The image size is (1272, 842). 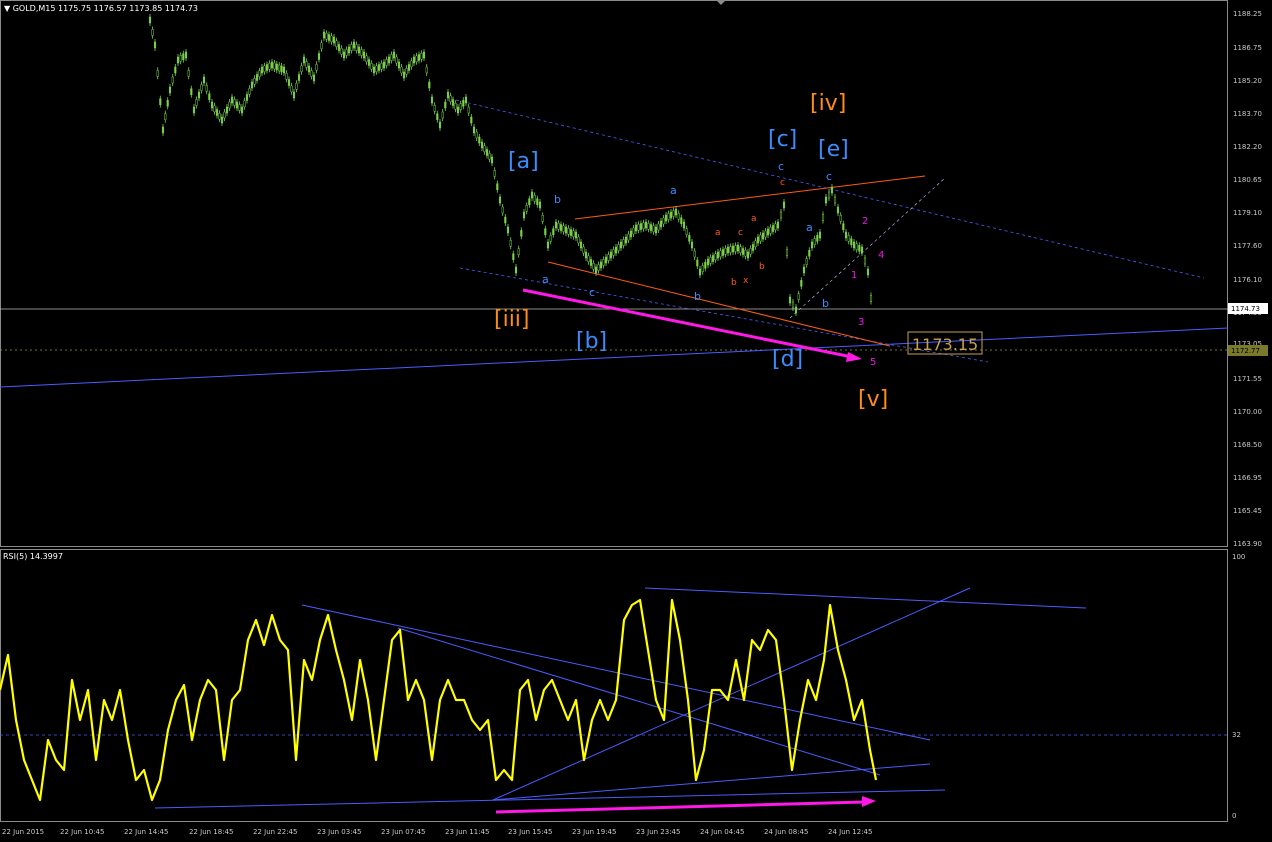 What do you see at coordinates (1247, 213) in the screenshot?
I see `price-tick: 1179.10` at bounding box center [1247, 213].